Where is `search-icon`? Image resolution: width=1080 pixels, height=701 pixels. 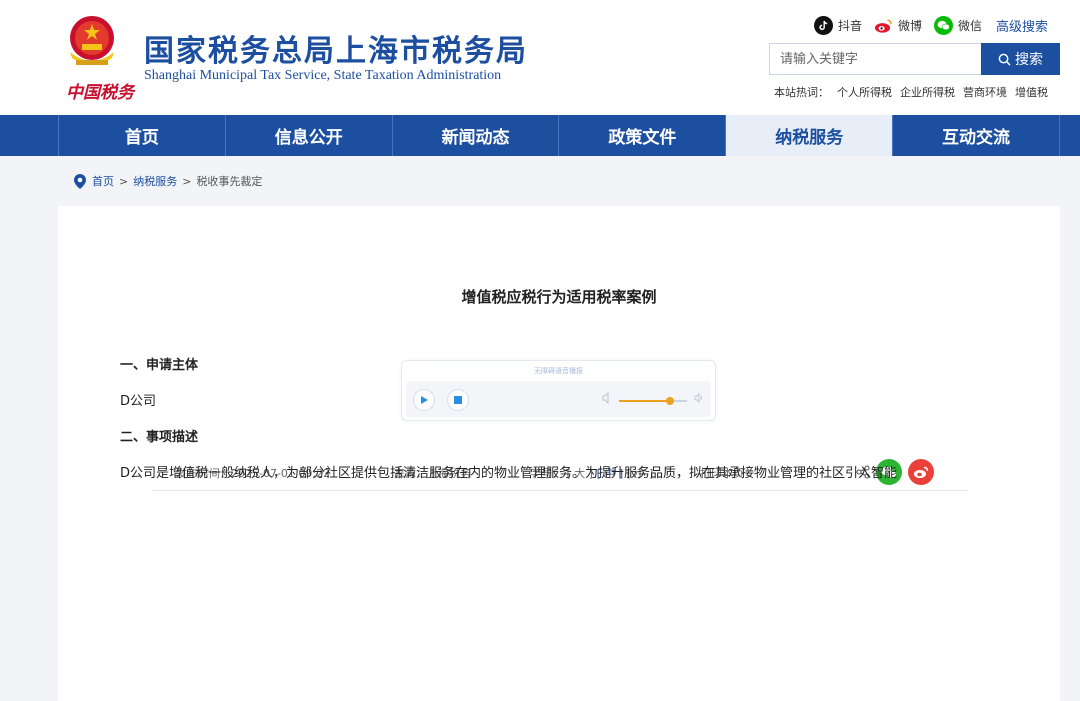
search-icon is located at coordinates (1004, 59).